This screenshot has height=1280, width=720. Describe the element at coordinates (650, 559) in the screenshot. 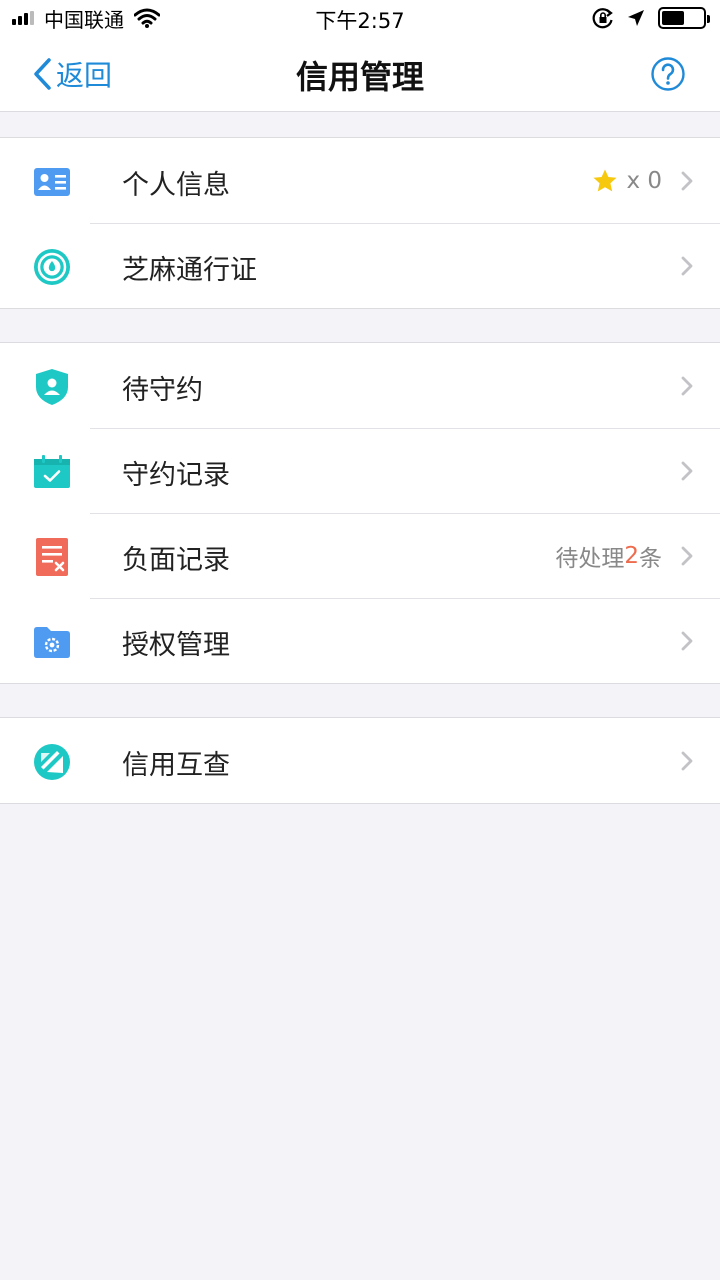

I see `pending-status-suffix: 条` at that location.